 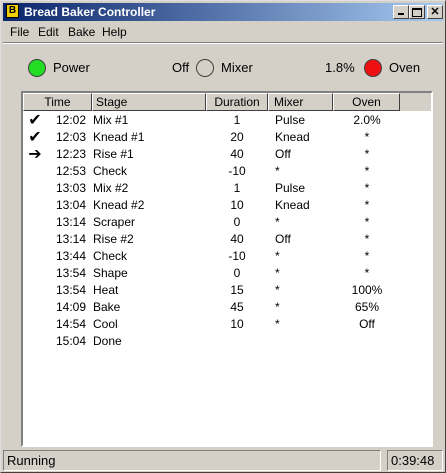 I want to click on table-row: 13:14 Scraper 0 * *, so click(x=227, y=222).